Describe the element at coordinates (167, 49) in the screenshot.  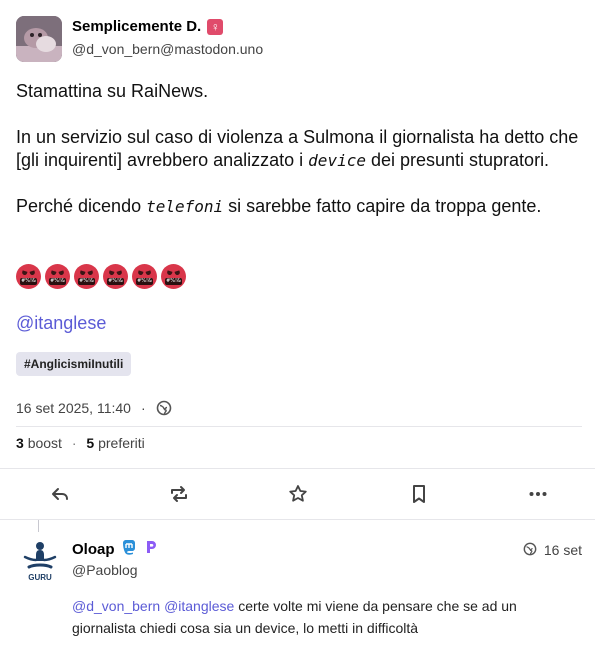
I see `author-handle: @d_von_bern@mastodon.uno` at that location.